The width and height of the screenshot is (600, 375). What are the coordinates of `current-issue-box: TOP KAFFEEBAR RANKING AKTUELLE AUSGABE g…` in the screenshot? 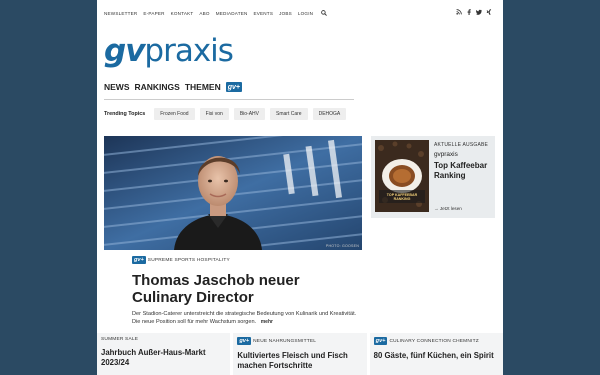 It's located at (433, 177).